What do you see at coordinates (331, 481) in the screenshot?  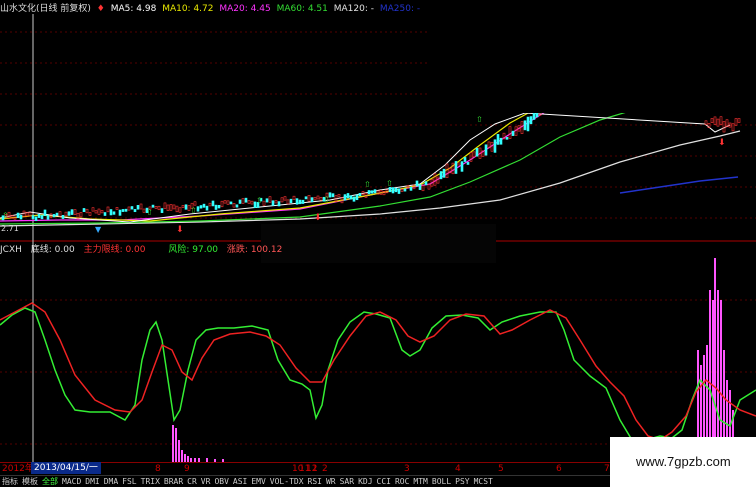 I see `tab-wr: WR` at bounding box center [331, 481].